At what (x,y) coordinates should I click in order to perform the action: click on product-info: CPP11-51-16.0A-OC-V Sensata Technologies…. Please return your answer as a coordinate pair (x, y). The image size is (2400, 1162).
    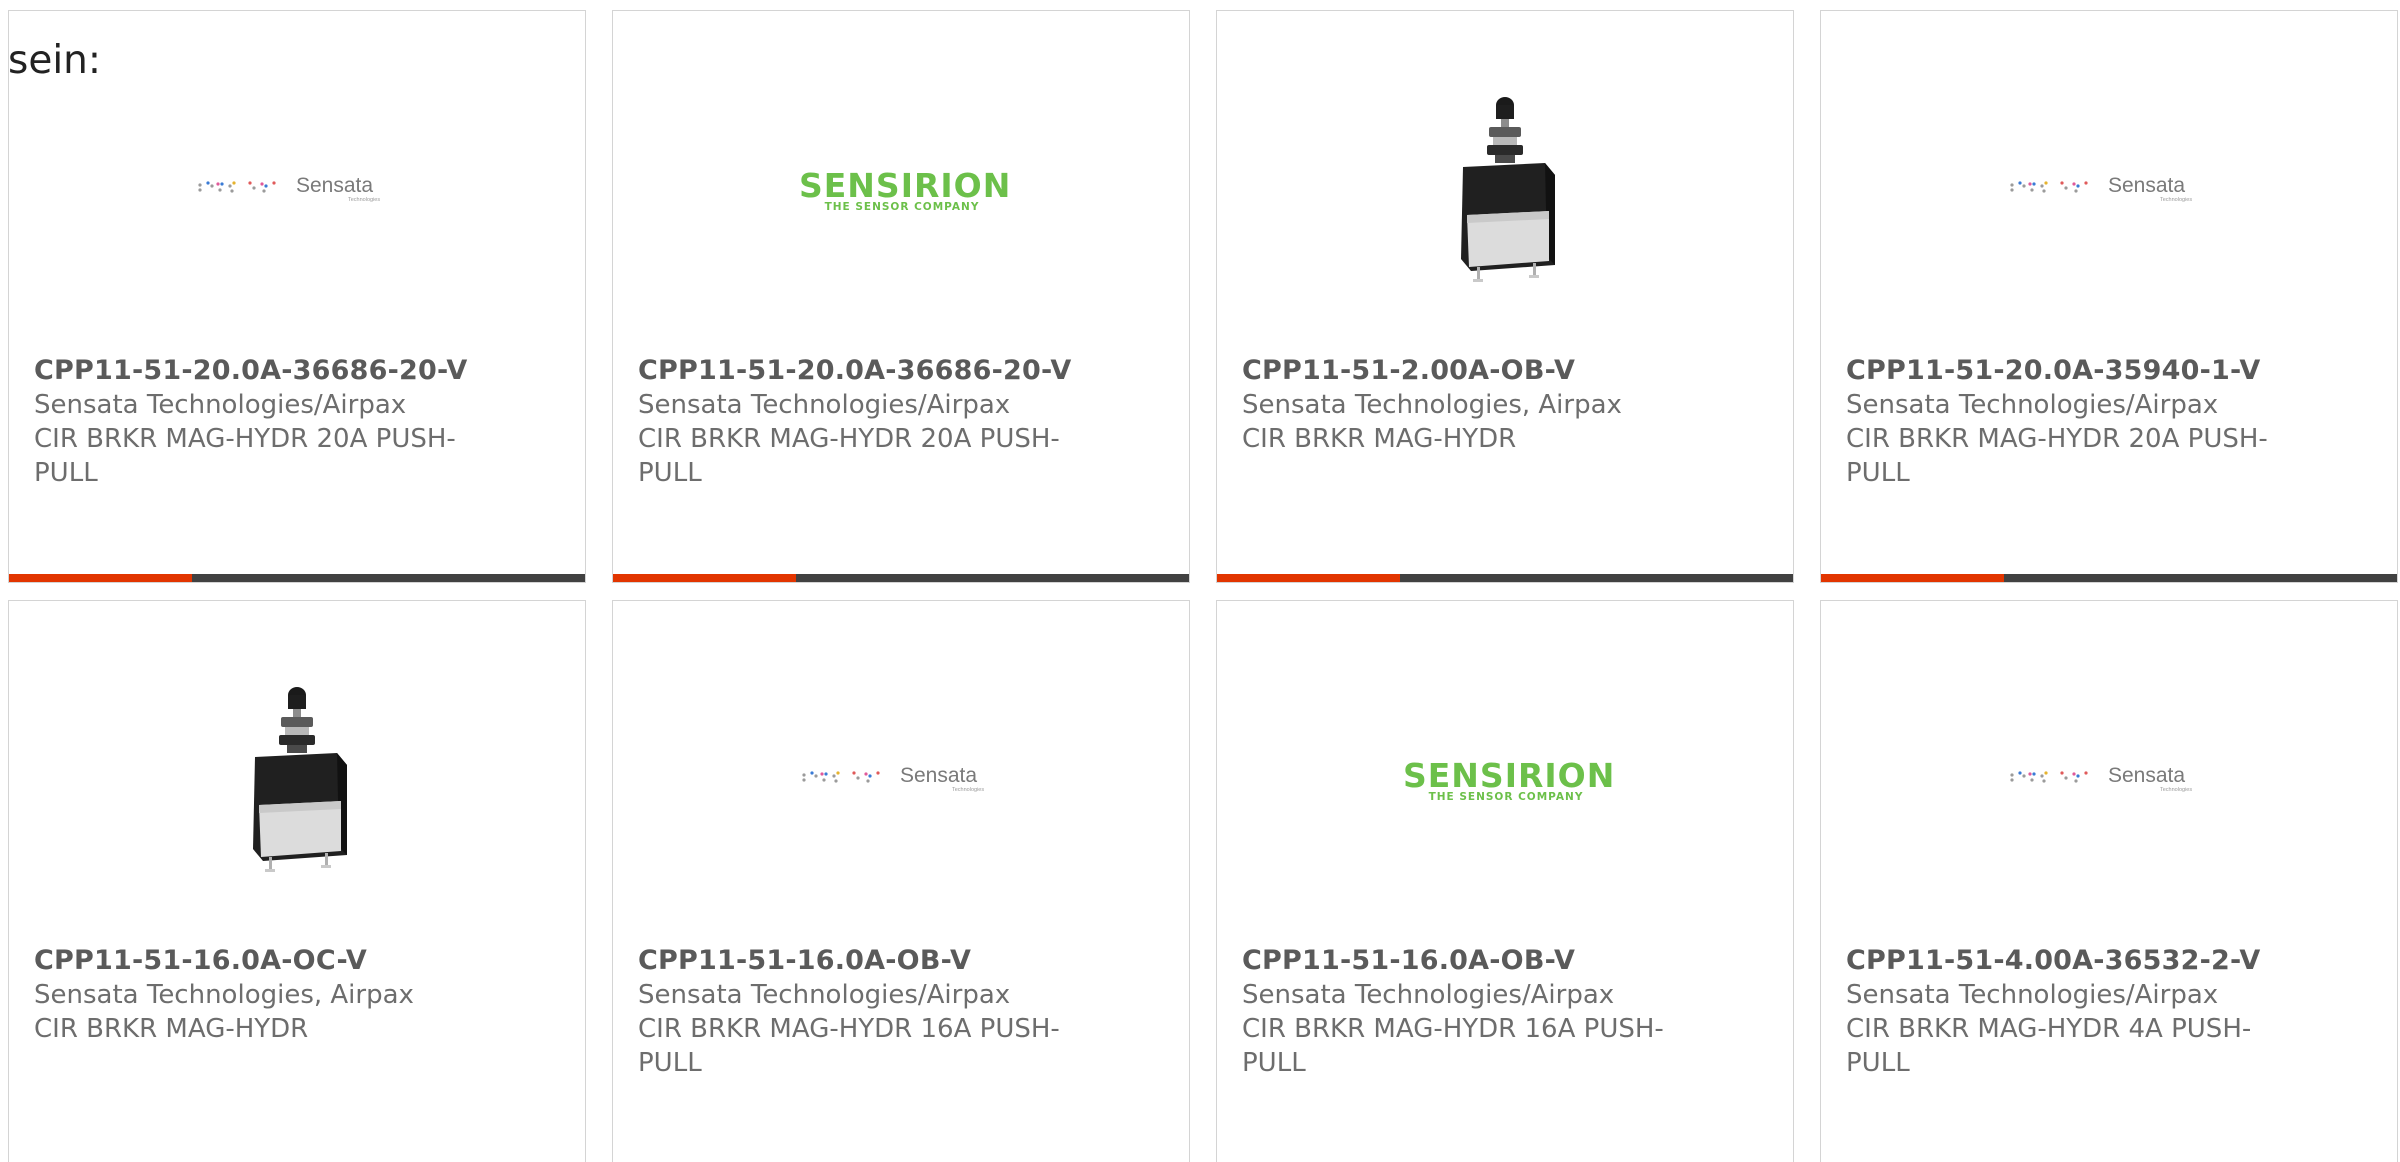
    Looking at the image, I should click on (254, 995).